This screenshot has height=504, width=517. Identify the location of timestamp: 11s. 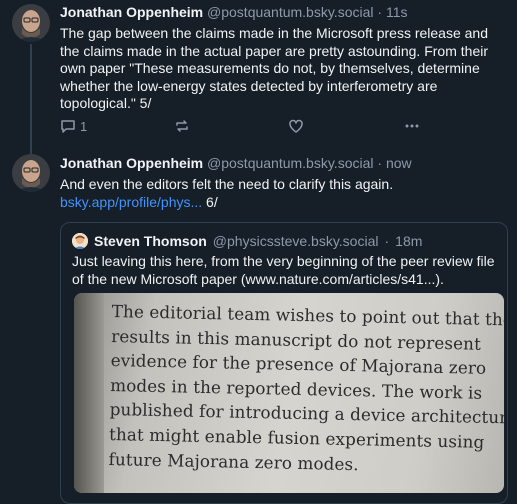
(397, 12).